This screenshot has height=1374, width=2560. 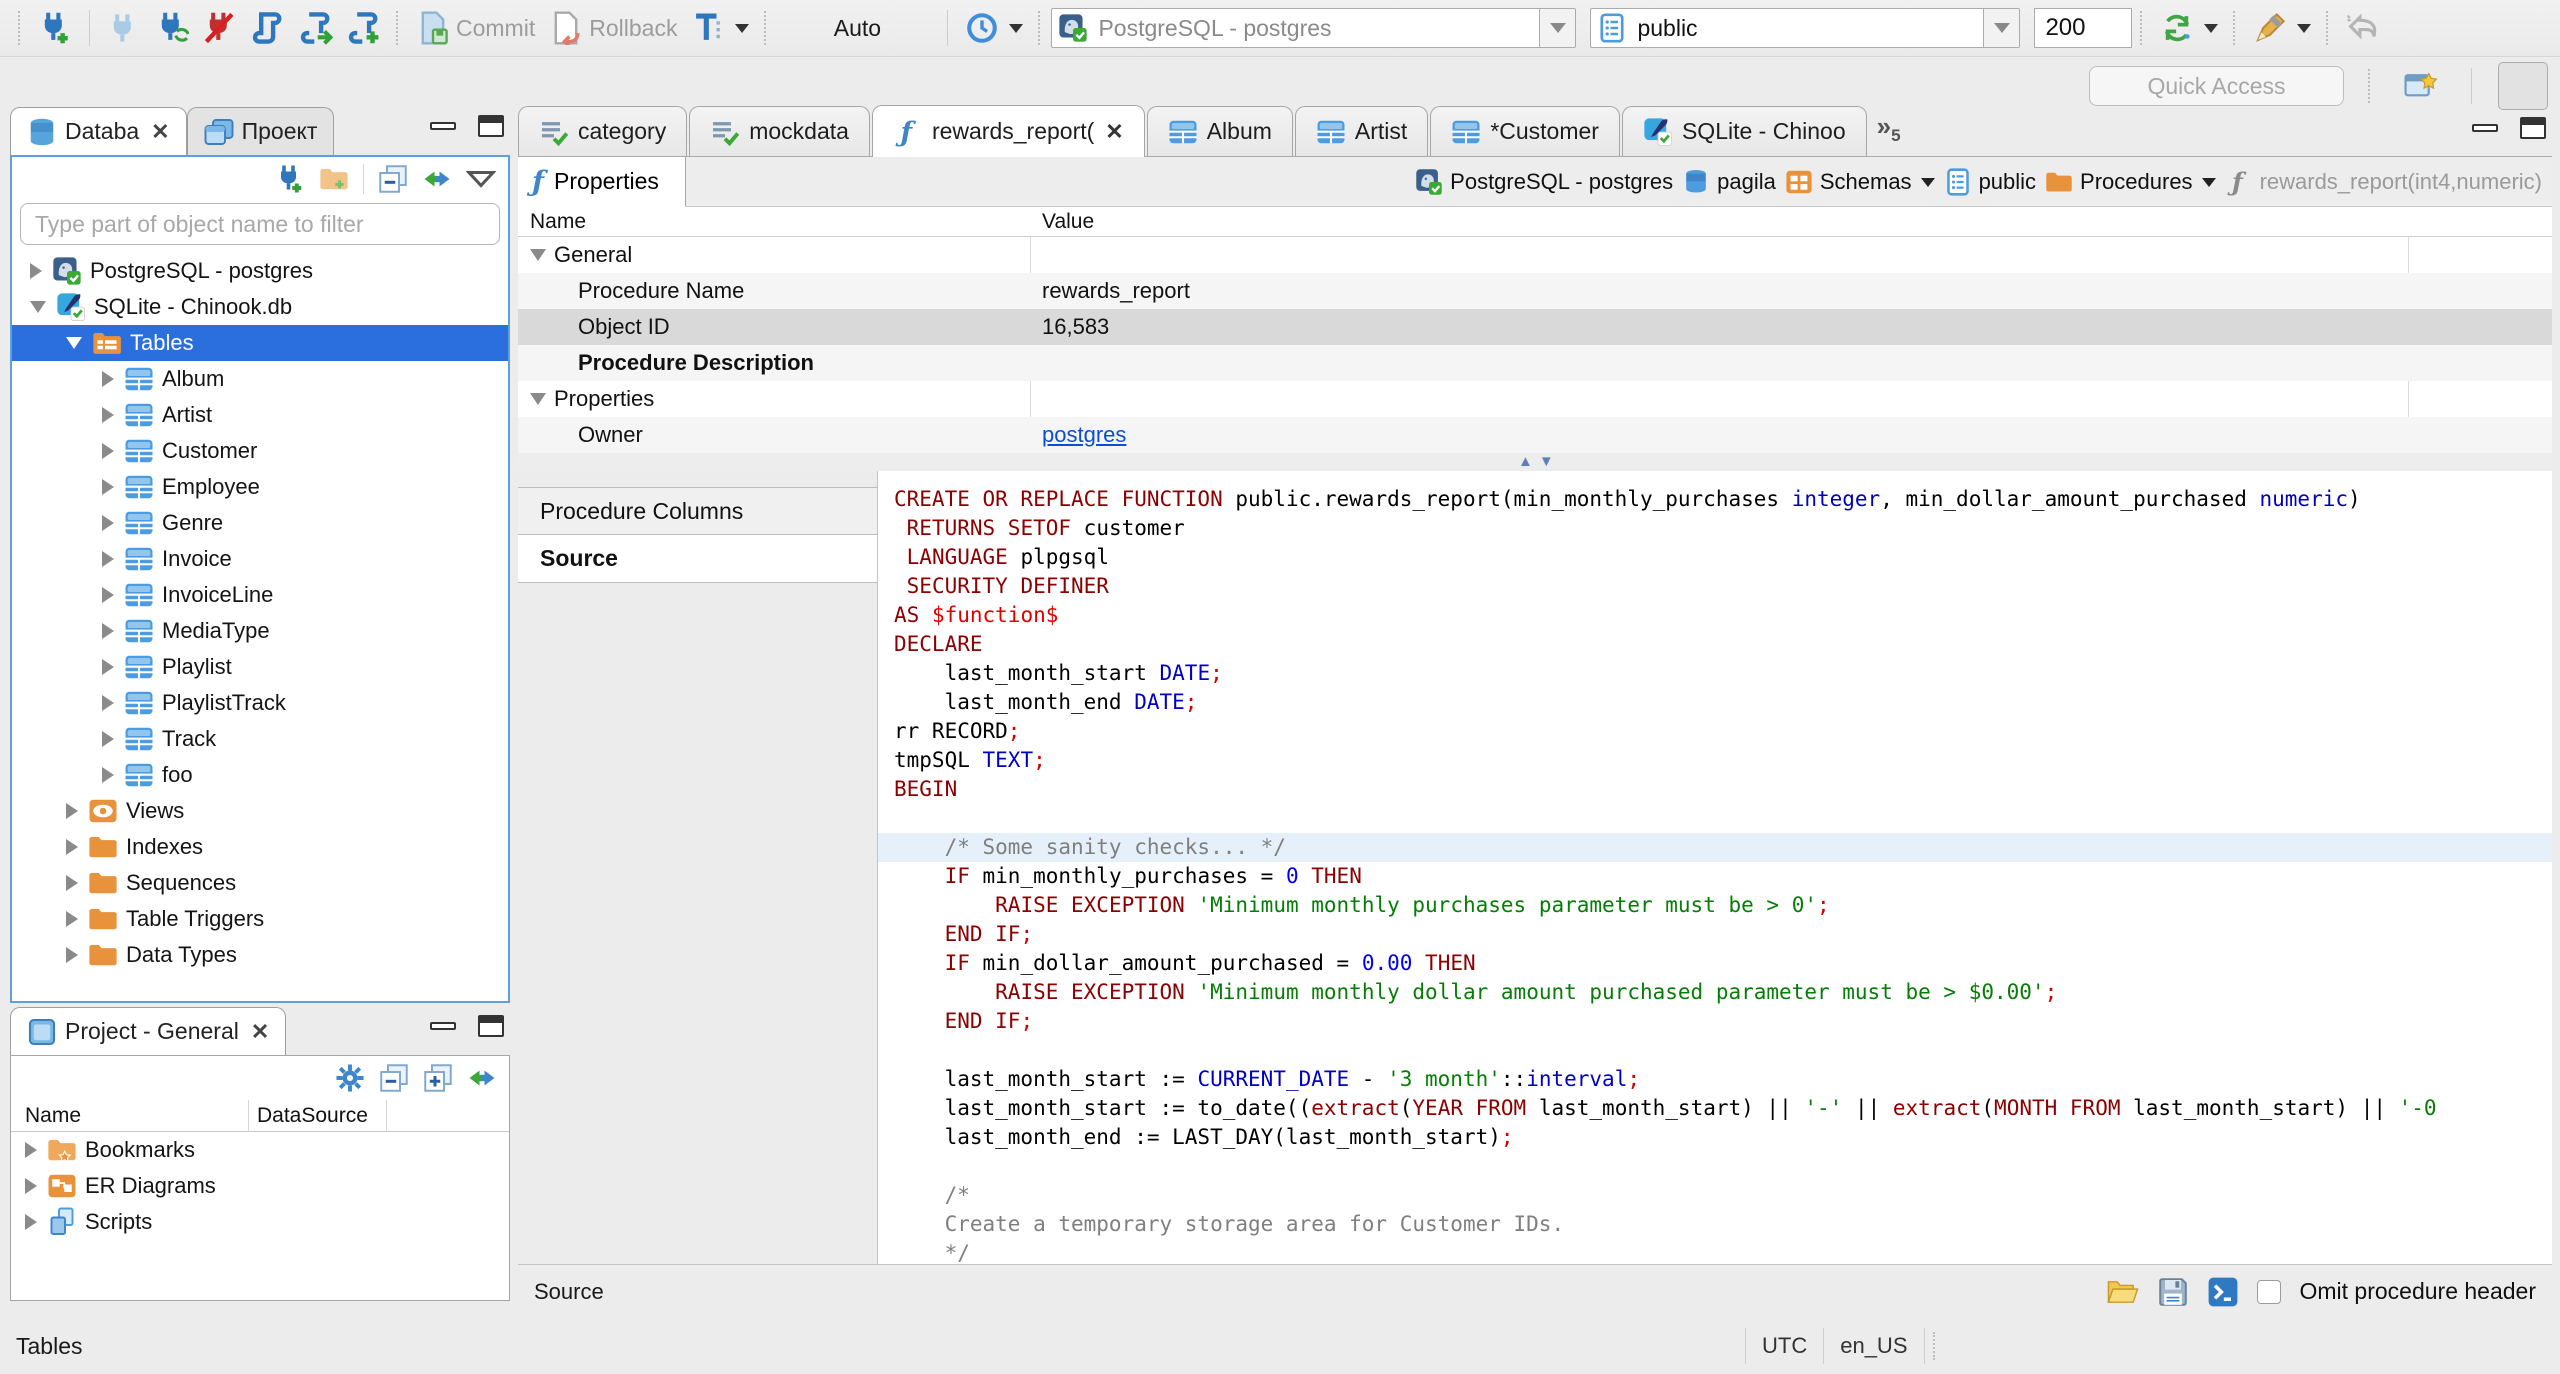 I want to click on disconnect-button, so click(x=220, y=28).